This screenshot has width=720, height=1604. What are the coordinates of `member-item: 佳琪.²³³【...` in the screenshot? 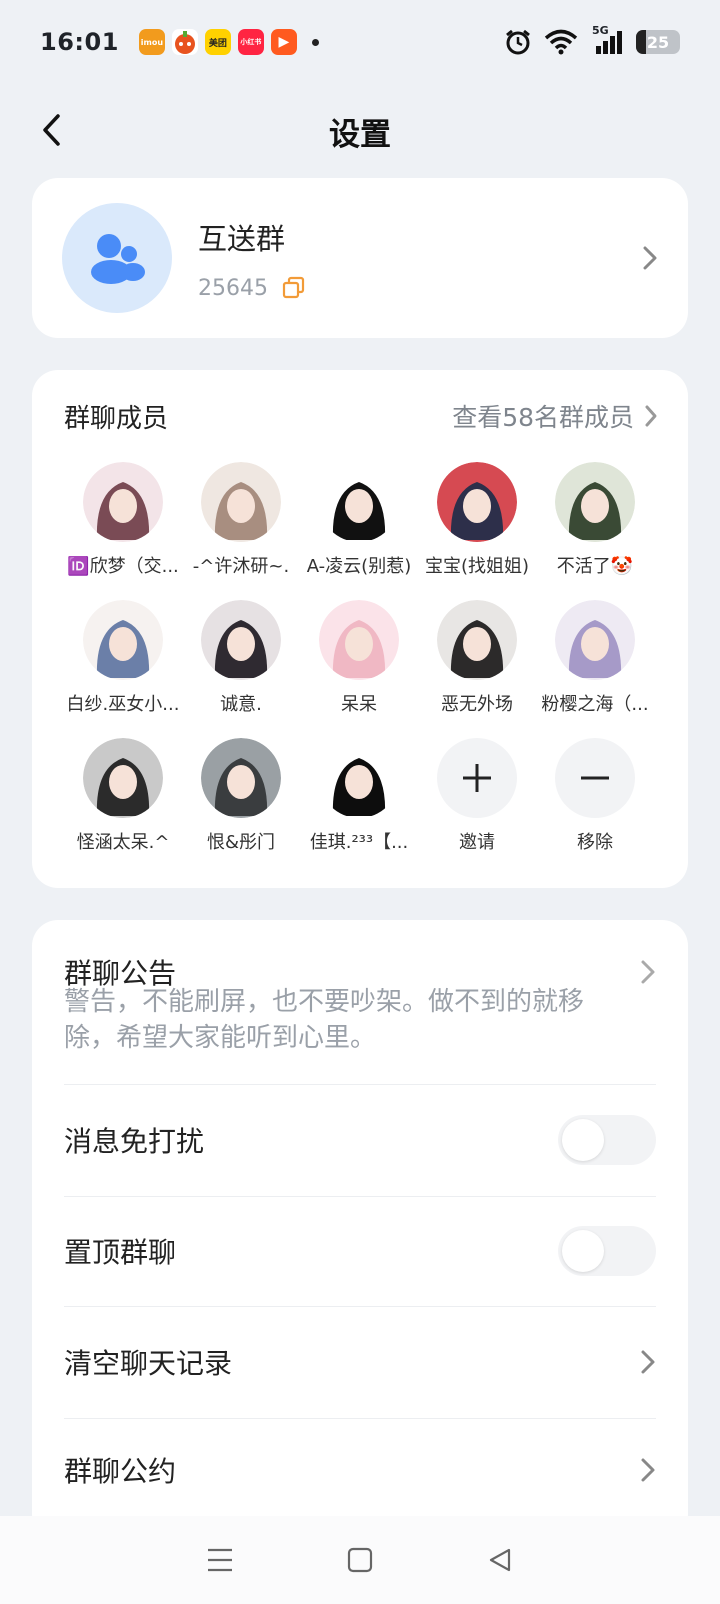 It's located at (359, 796).